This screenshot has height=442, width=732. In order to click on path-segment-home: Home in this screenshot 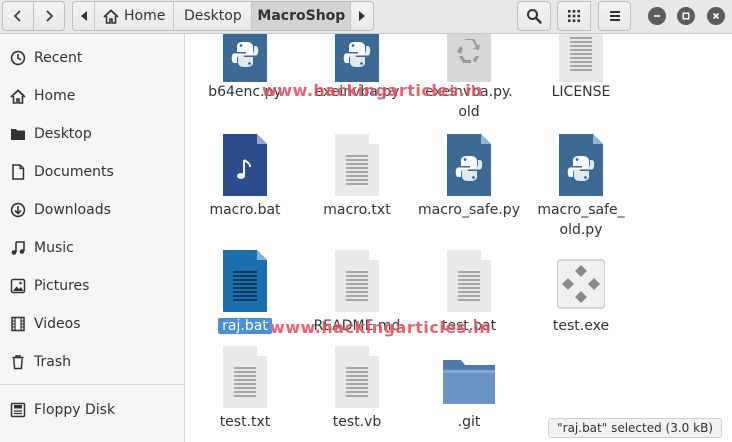, I will do `click(135, 16)`.